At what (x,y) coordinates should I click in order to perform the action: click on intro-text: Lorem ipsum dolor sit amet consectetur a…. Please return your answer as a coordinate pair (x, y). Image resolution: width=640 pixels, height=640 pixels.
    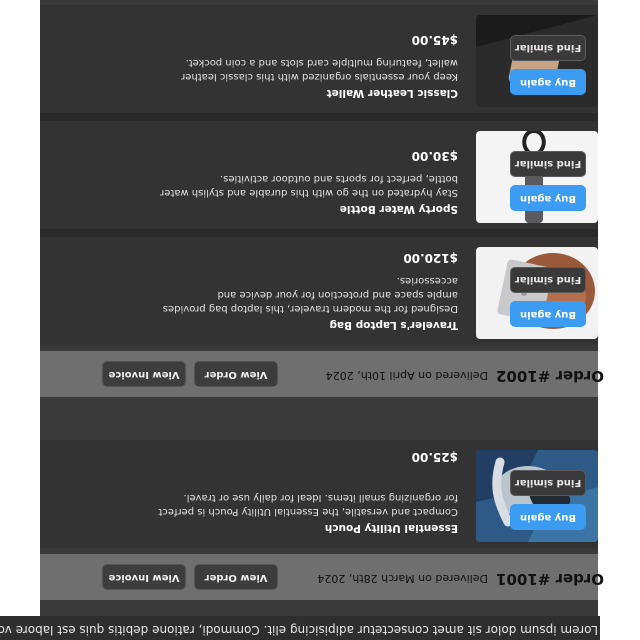
    Looking at the image, I should click on (300, 628).